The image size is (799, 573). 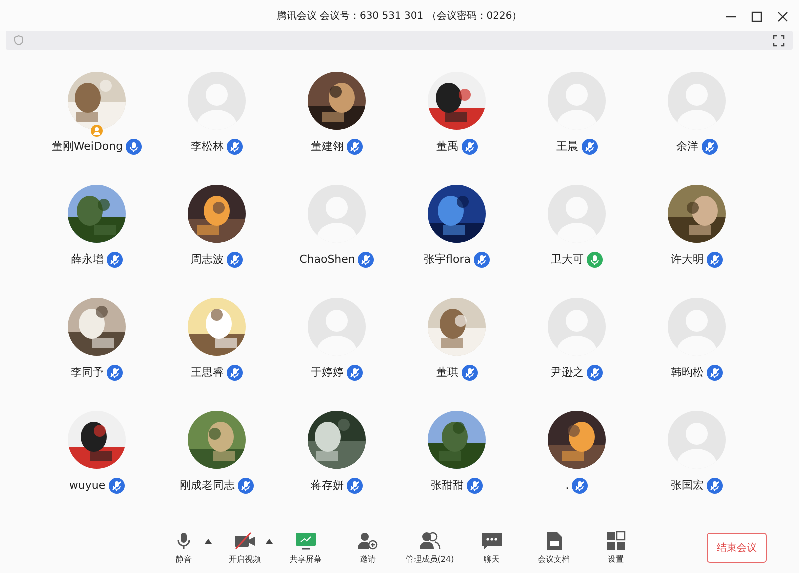 I want to click on participant-name: 余洋, so click(x=687, y=146).